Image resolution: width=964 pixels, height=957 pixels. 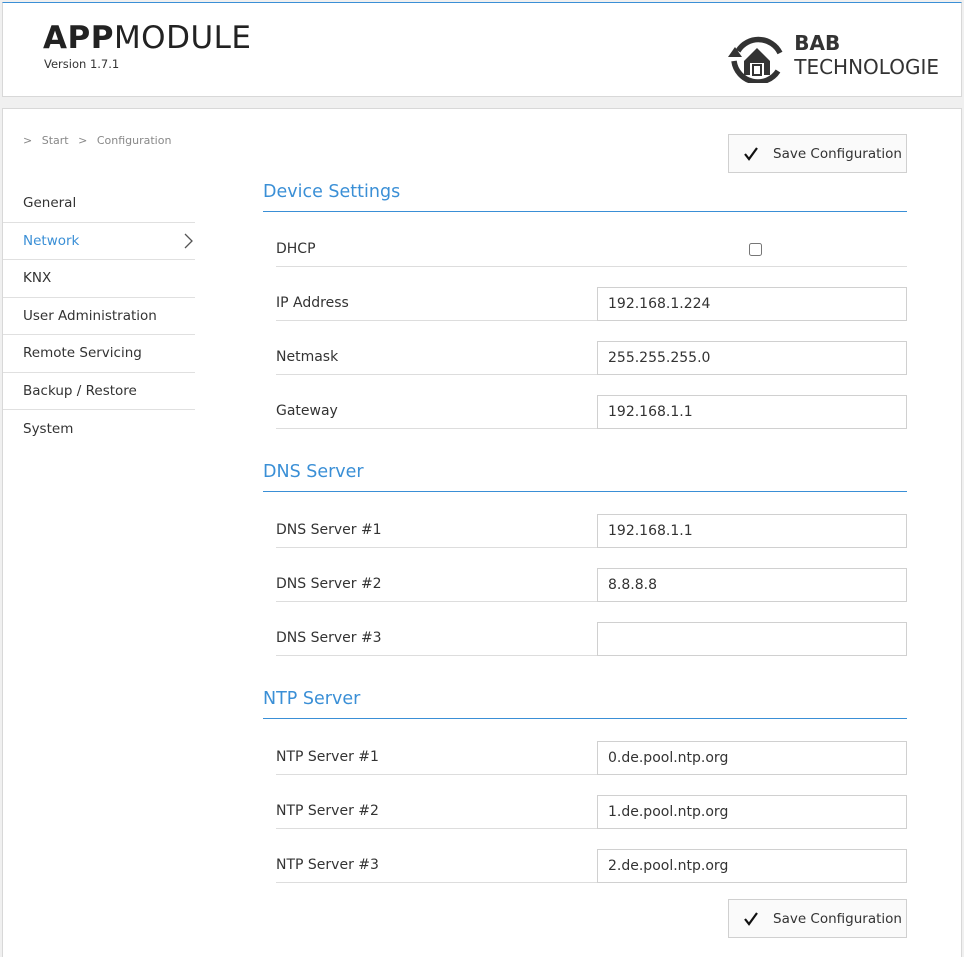 I want to click on breadcrumb: > Start > Configuration, so click(x=100, y=140).